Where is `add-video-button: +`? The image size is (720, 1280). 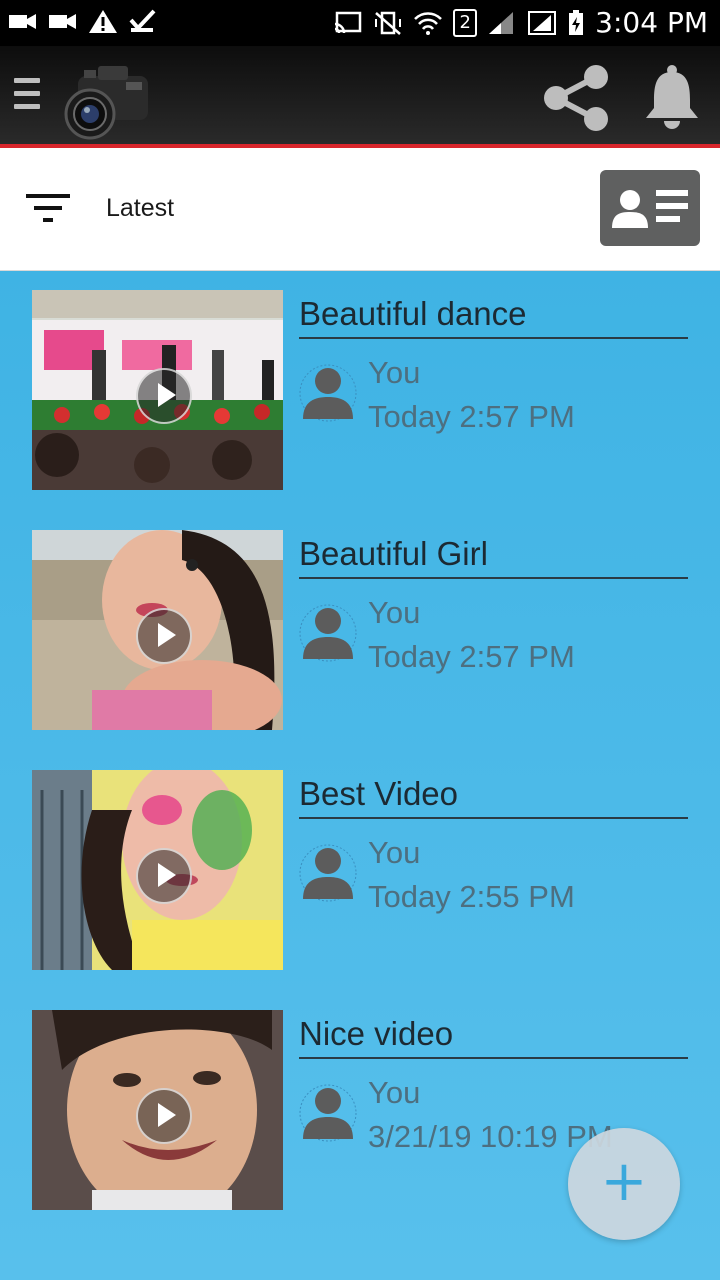
add-video-button: + is located at coordinates (624, 1184).